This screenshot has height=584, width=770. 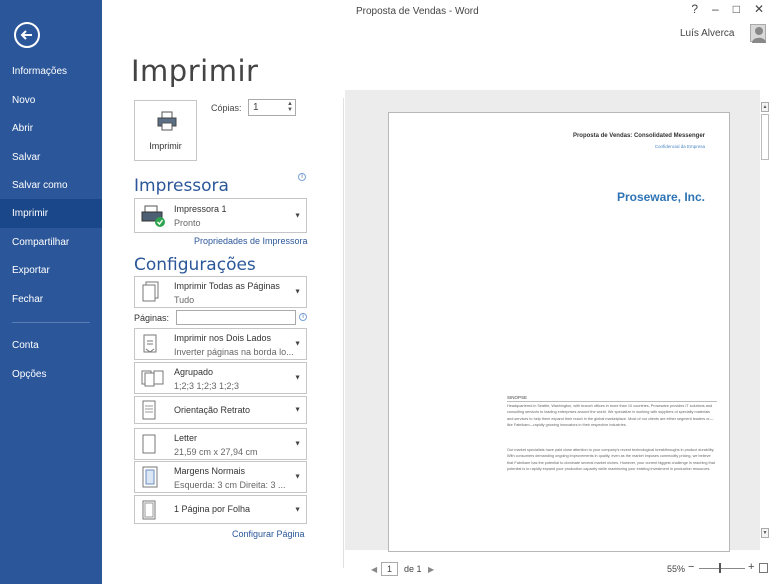 What do you see at coordinates (759, 9) in the screenshot?
I see `close-button: ✕` at bounding box center [759, 9].